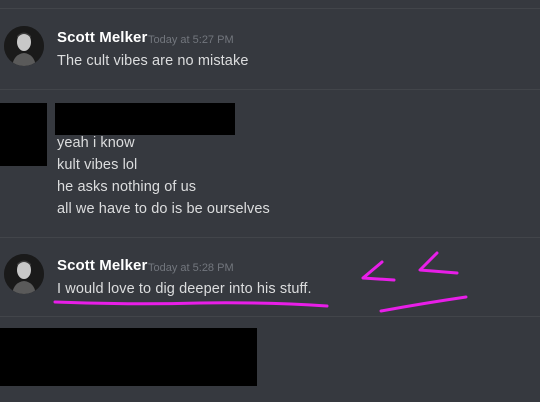 This screenshot has width=540, height=402. Describe the element at coordinates (163, 209) in the screenshot. I see `message-text: all we have to do is be ourselves` at that location.